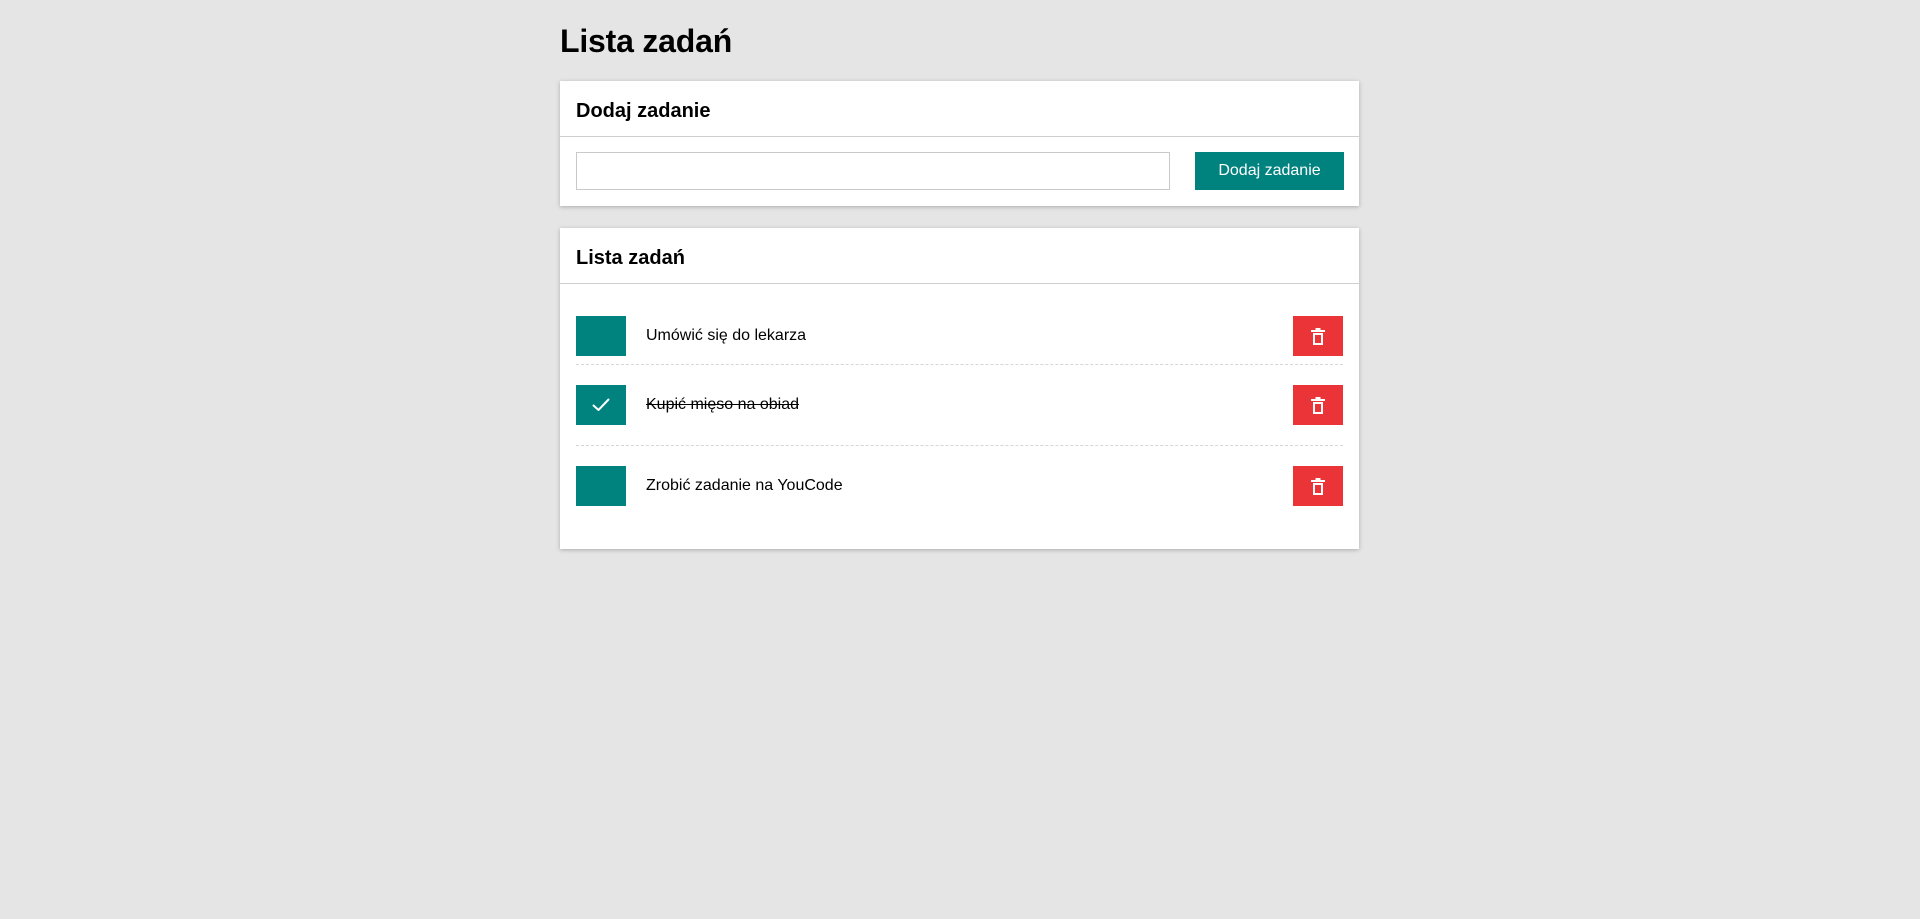 The height and width of the screenshot is (919, 1920). What do you see at coordinates (643, 110) in the screenshot?
I see `add-task-card-title: Dodaj zadanie` at bounding box center [643, 110].